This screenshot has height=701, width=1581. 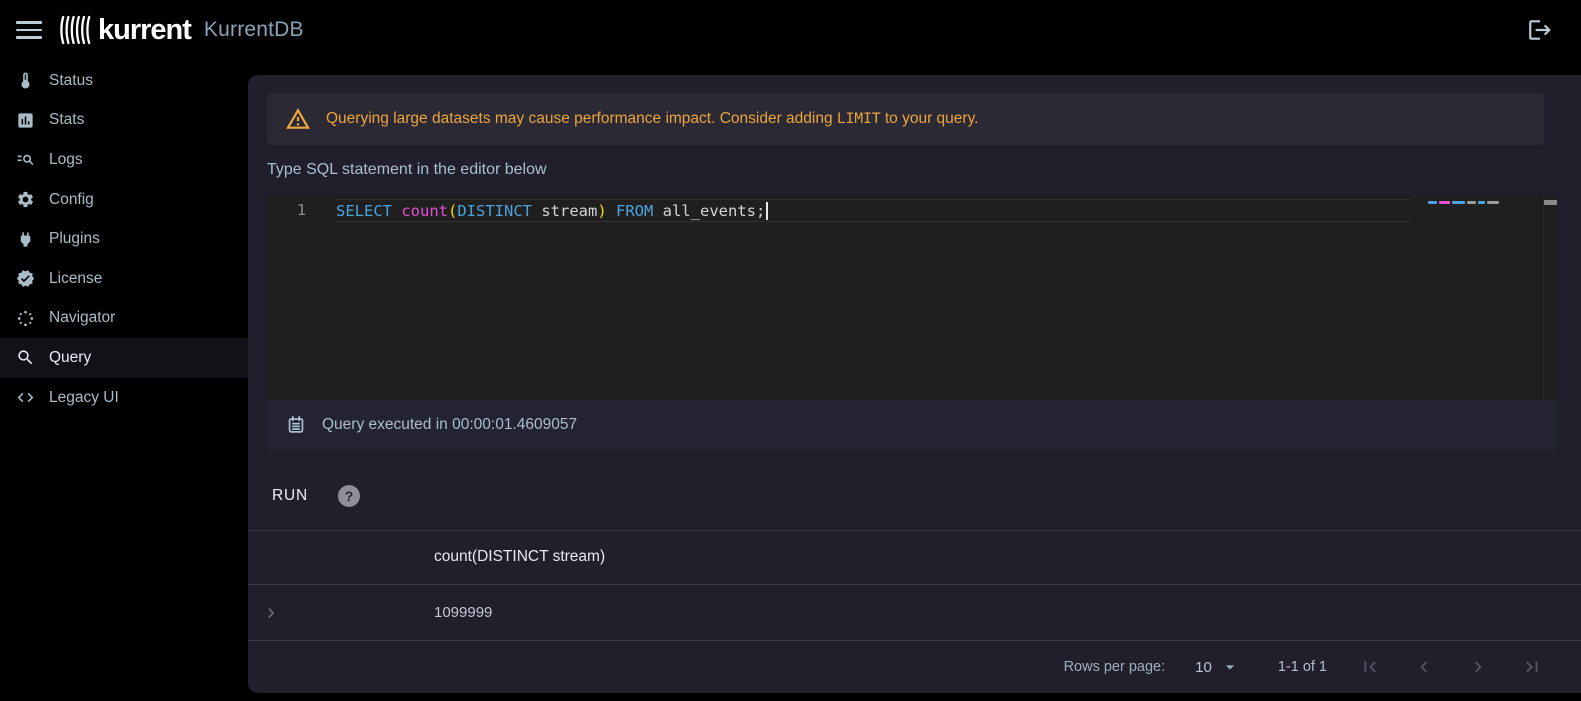 I want to click on sidebar-item-navigator: Navigator, so click(x=124, y=319).